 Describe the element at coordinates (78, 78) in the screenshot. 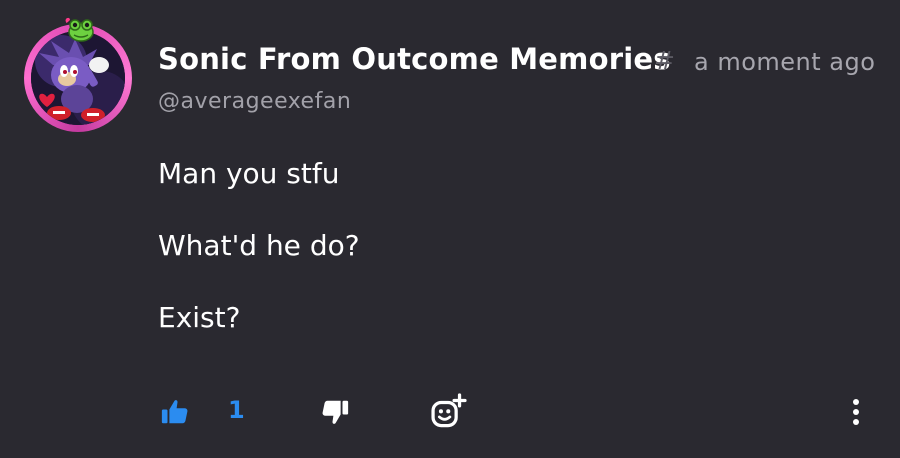

I see `avatar-image` at that location.